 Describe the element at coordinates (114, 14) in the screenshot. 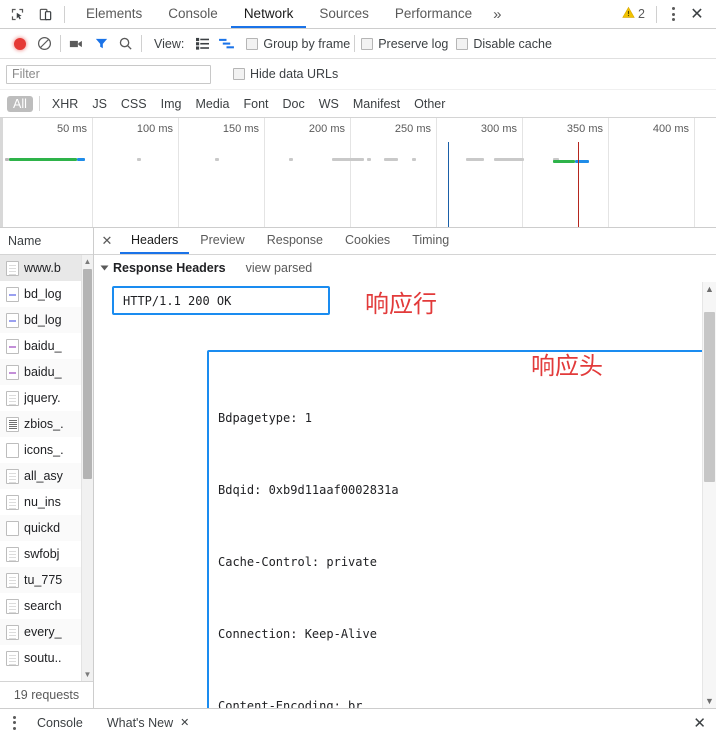

I see `tab-elements: Elements` at that location.